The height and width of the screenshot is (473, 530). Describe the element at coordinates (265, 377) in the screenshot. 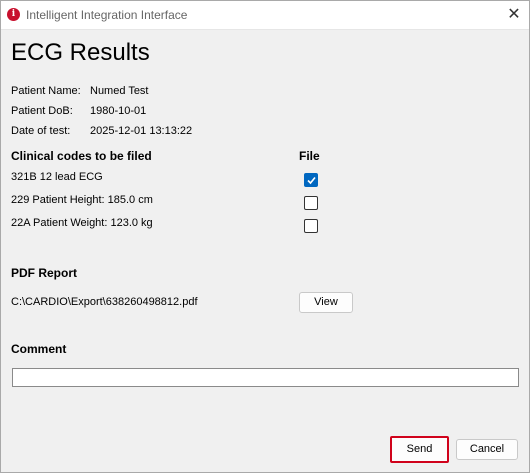

I see `comment-input` at that location.